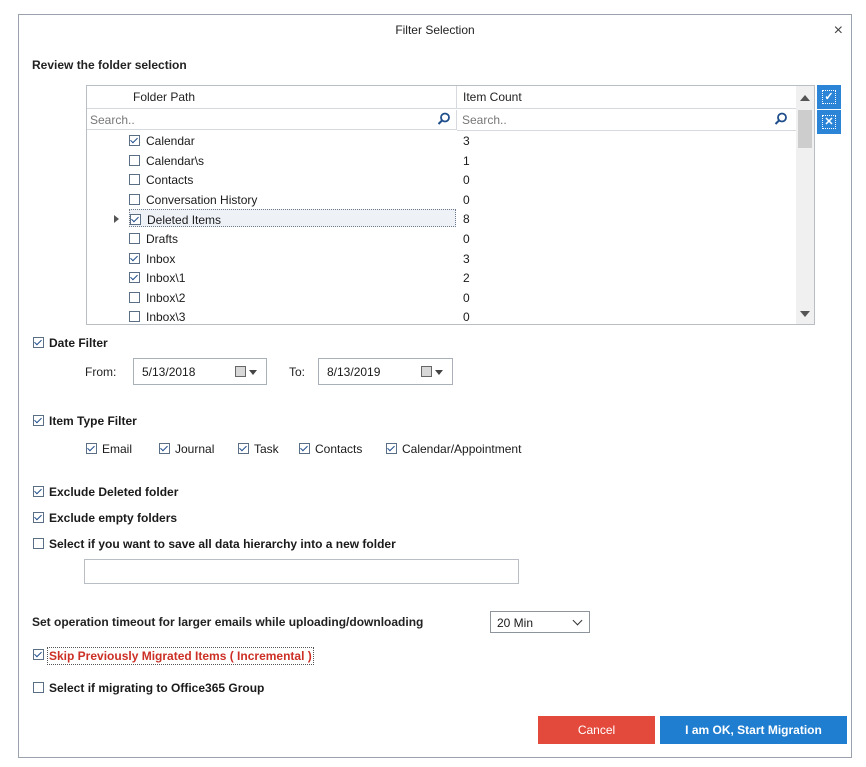  Describe the element at coordinates (38, 654) in the screenshot. I see `skip-migrated-checkbox` at that location.